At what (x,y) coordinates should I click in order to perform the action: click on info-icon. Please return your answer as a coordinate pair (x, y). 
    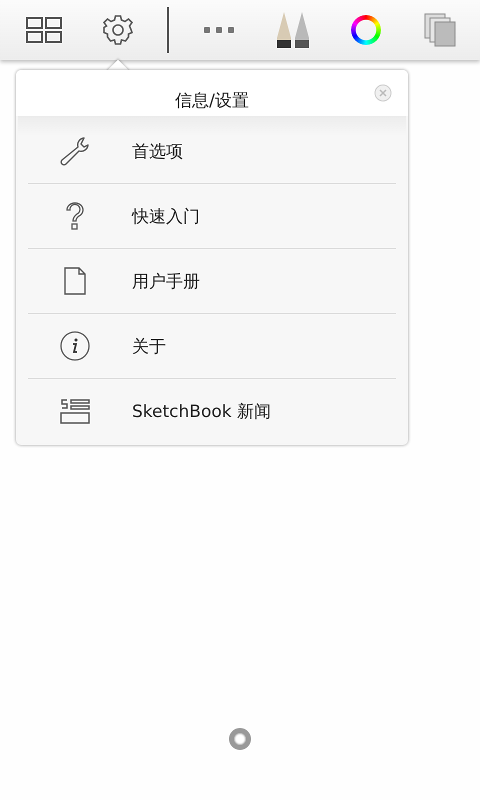
    Looking at the image, I should click on (75, 346).